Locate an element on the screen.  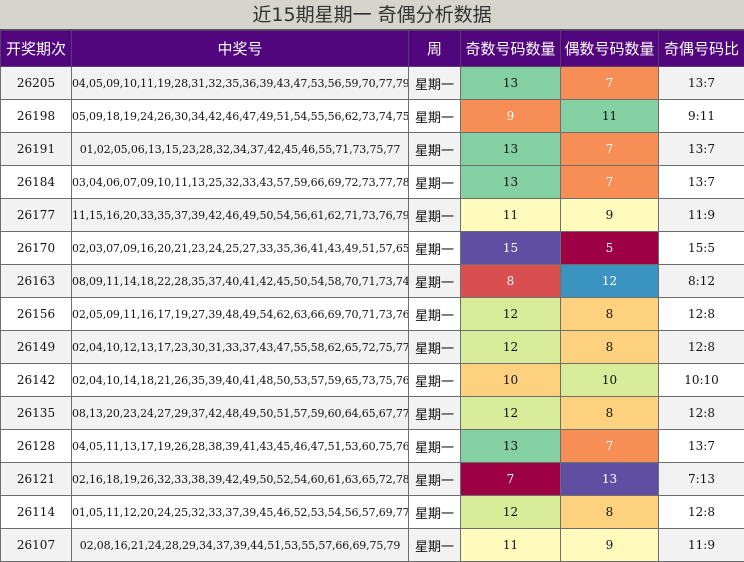
table-header-row: 开奖期次 中奖号 周 奇数号码数量 偶数号码数量 奇偶号码比 is located at coordinates (372, 49).